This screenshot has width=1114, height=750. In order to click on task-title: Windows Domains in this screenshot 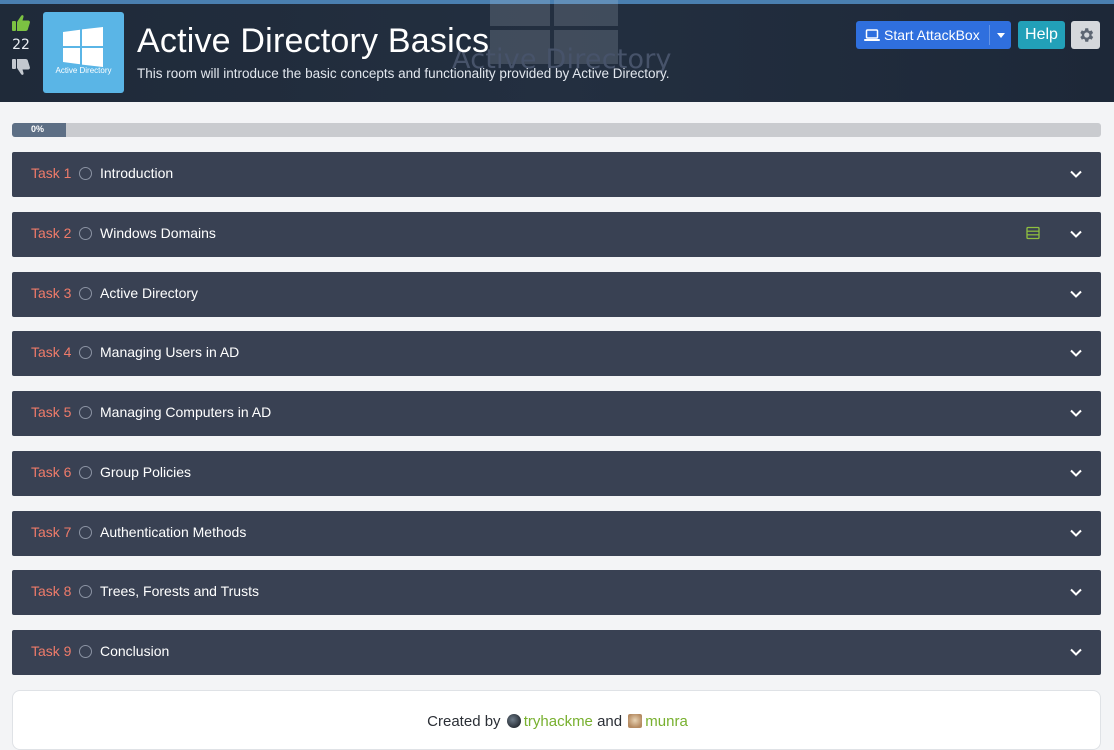, I will do `click(158, 232)`.